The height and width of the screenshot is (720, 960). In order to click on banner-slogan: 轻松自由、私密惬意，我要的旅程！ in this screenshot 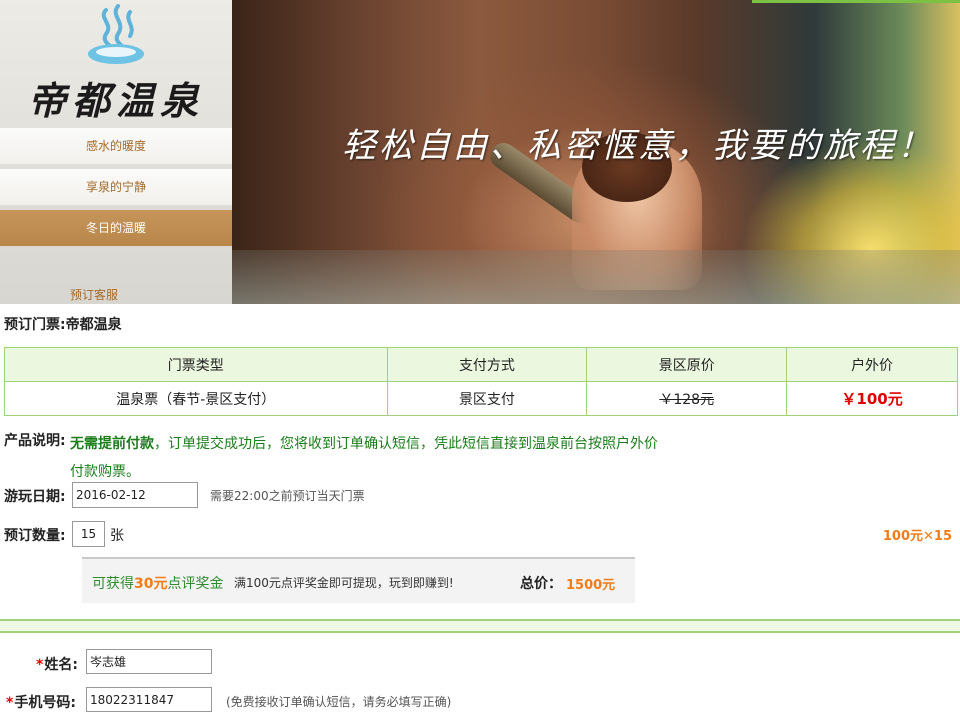, I will do `click(638, 146)`.